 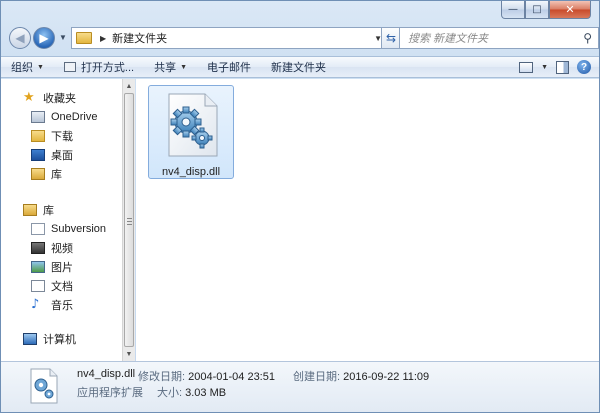 What do you see at coordinates (38, 228) in the screenshot?
I see `subversion-library-icon` at bounding box center [38, 228].